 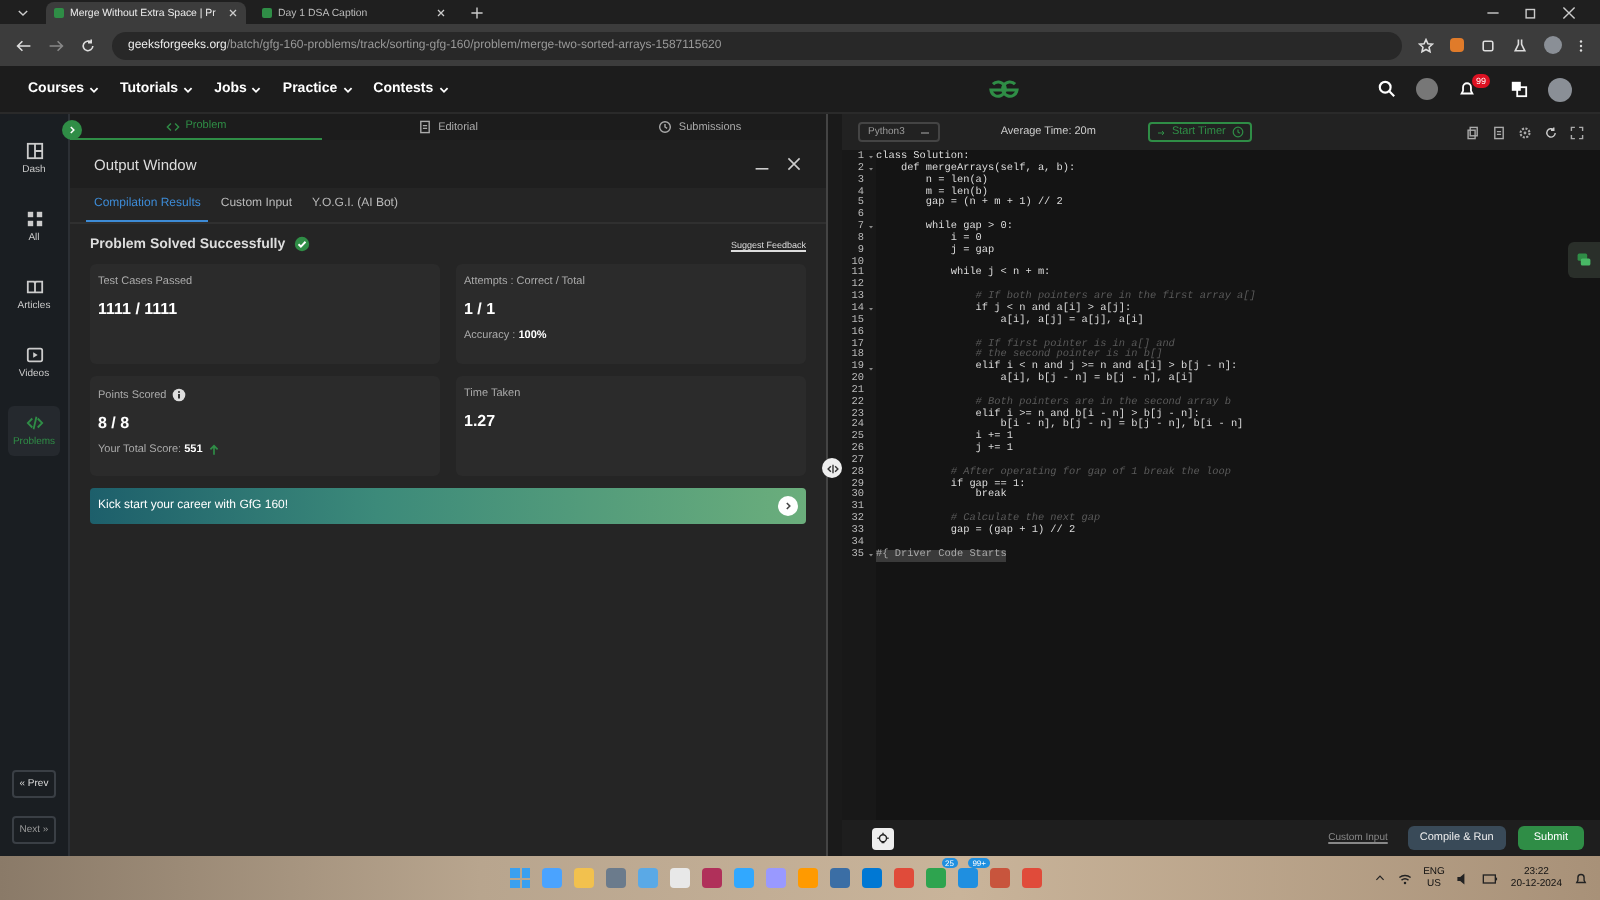 I want to click on arrow-button, so click(x=788, y=506).